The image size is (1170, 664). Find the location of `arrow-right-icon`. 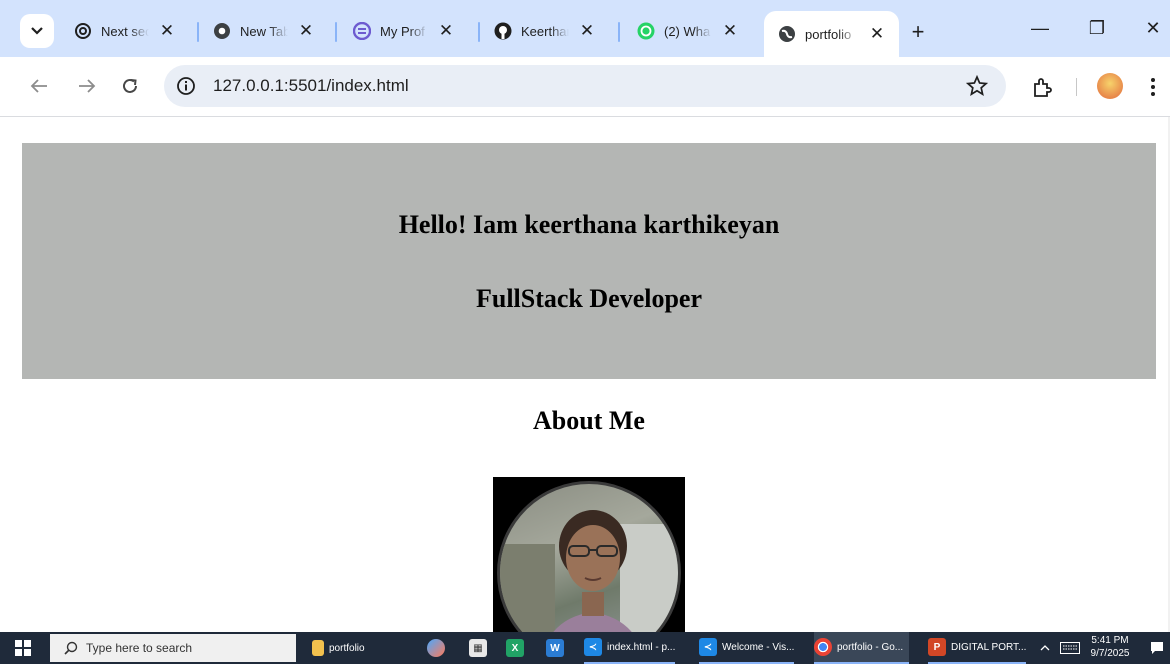

arrow-right-icon is located at coordinates (87, 86).